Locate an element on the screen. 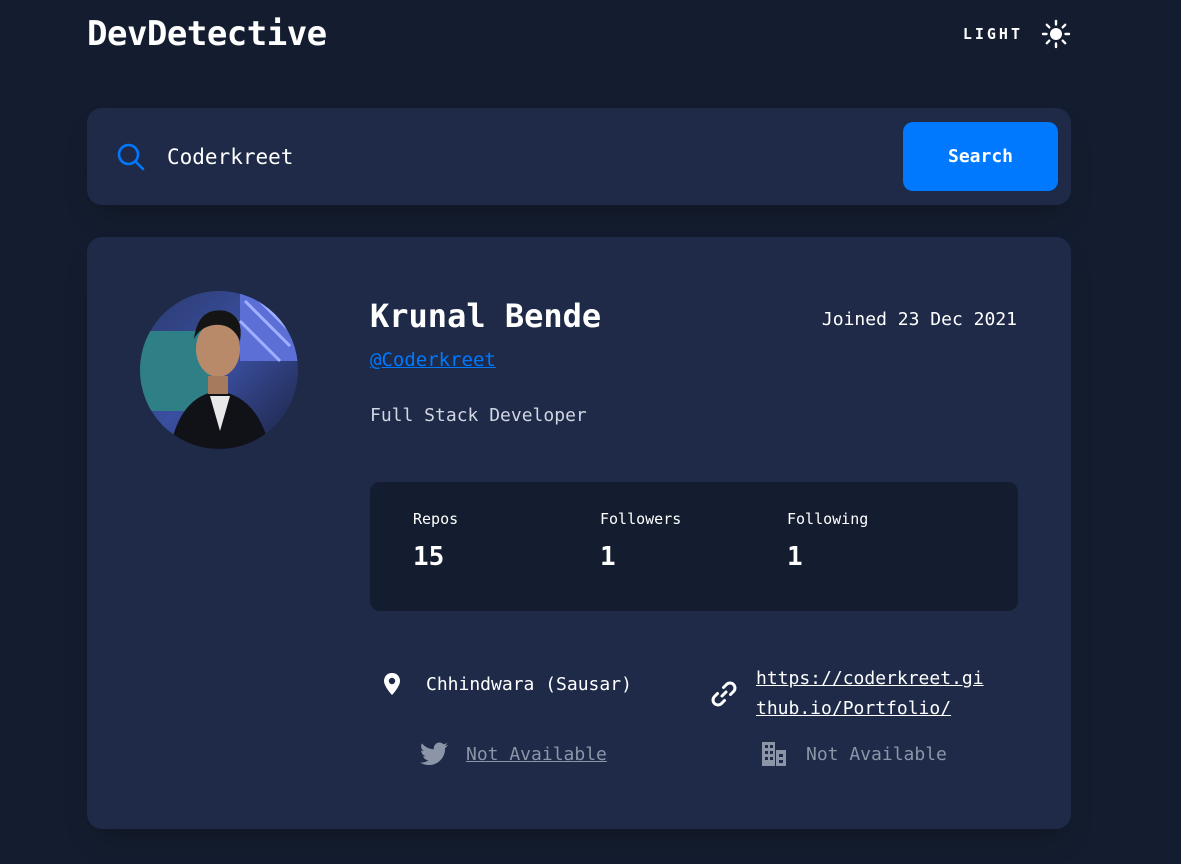  joined-date: Joined 23 Dec 2021 is located at coordinates (919, 319).